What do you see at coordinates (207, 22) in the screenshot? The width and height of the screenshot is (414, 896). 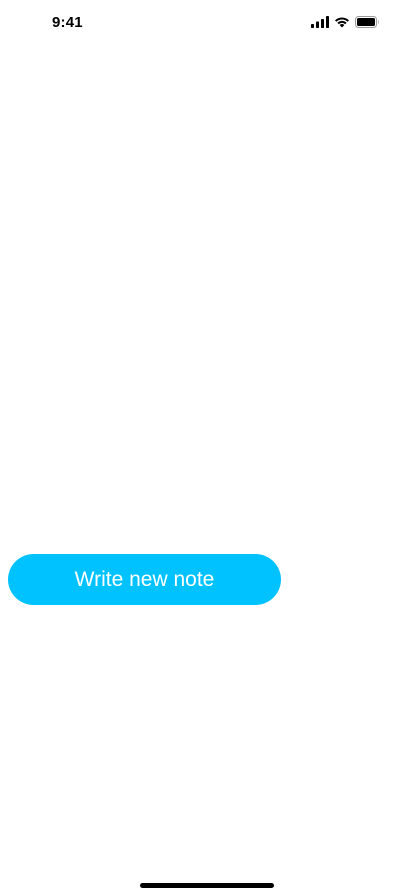 I see `status-bar: 9:41` at bounding box center [207, 22].